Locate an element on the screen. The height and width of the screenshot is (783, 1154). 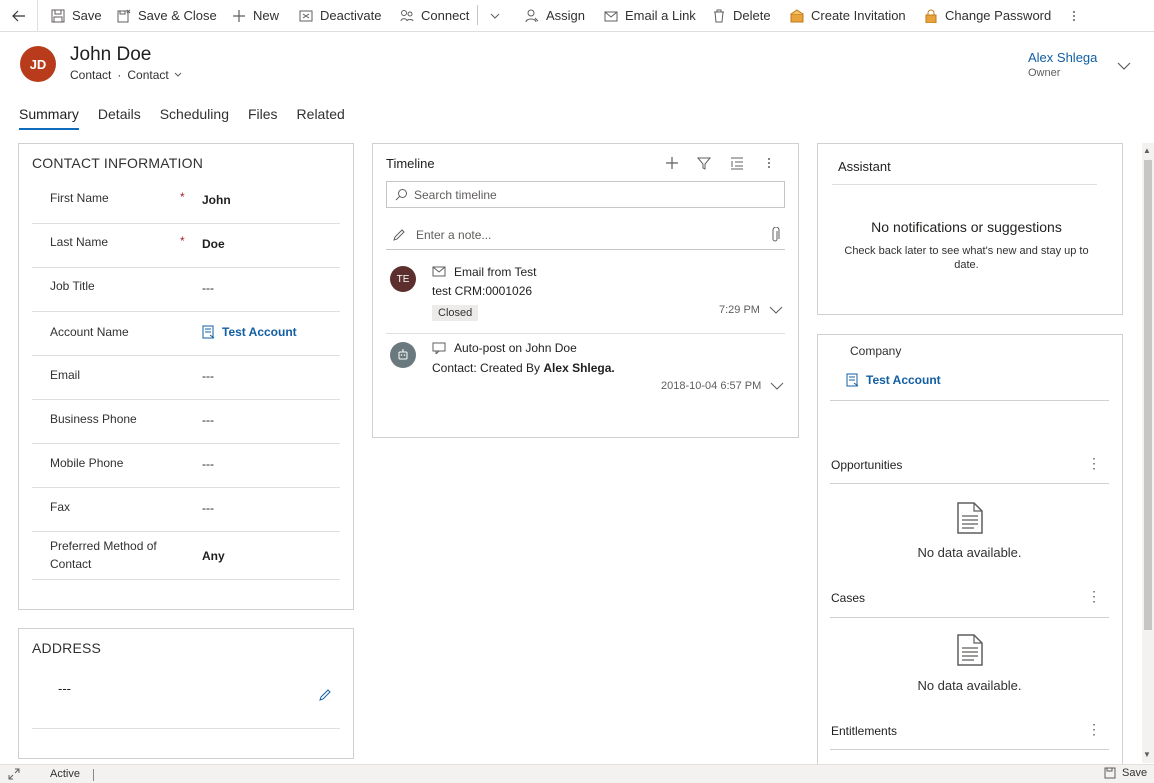
timeline-item-body: Contact: Created By Alex Shlega. is located at coordinates (523, 368).